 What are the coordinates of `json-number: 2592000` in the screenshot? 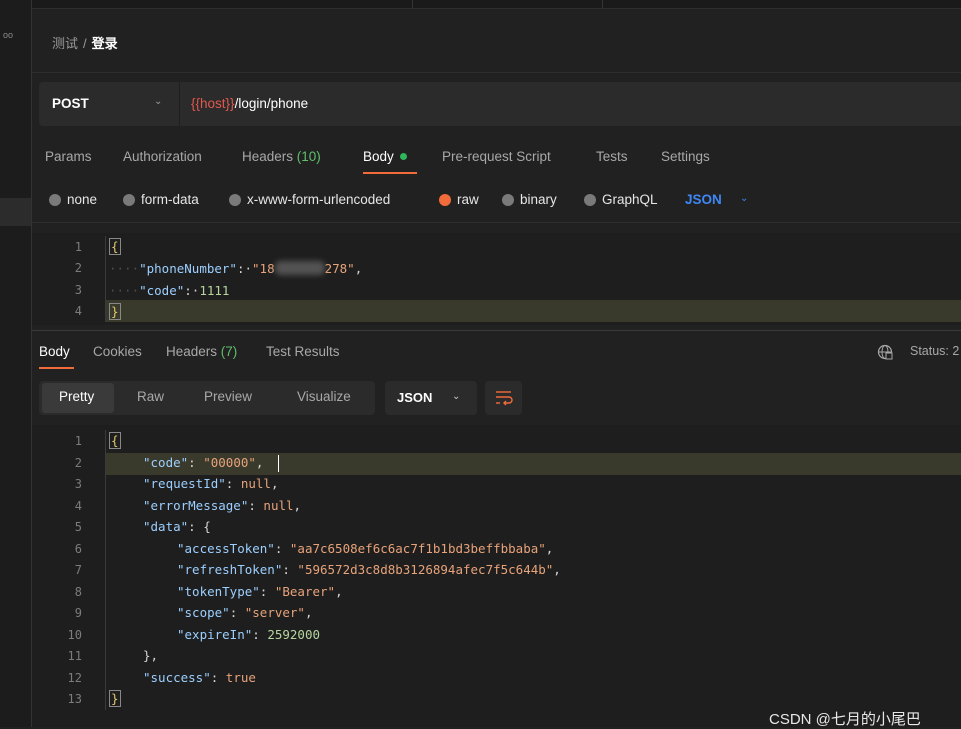 It's located at (294, 634).